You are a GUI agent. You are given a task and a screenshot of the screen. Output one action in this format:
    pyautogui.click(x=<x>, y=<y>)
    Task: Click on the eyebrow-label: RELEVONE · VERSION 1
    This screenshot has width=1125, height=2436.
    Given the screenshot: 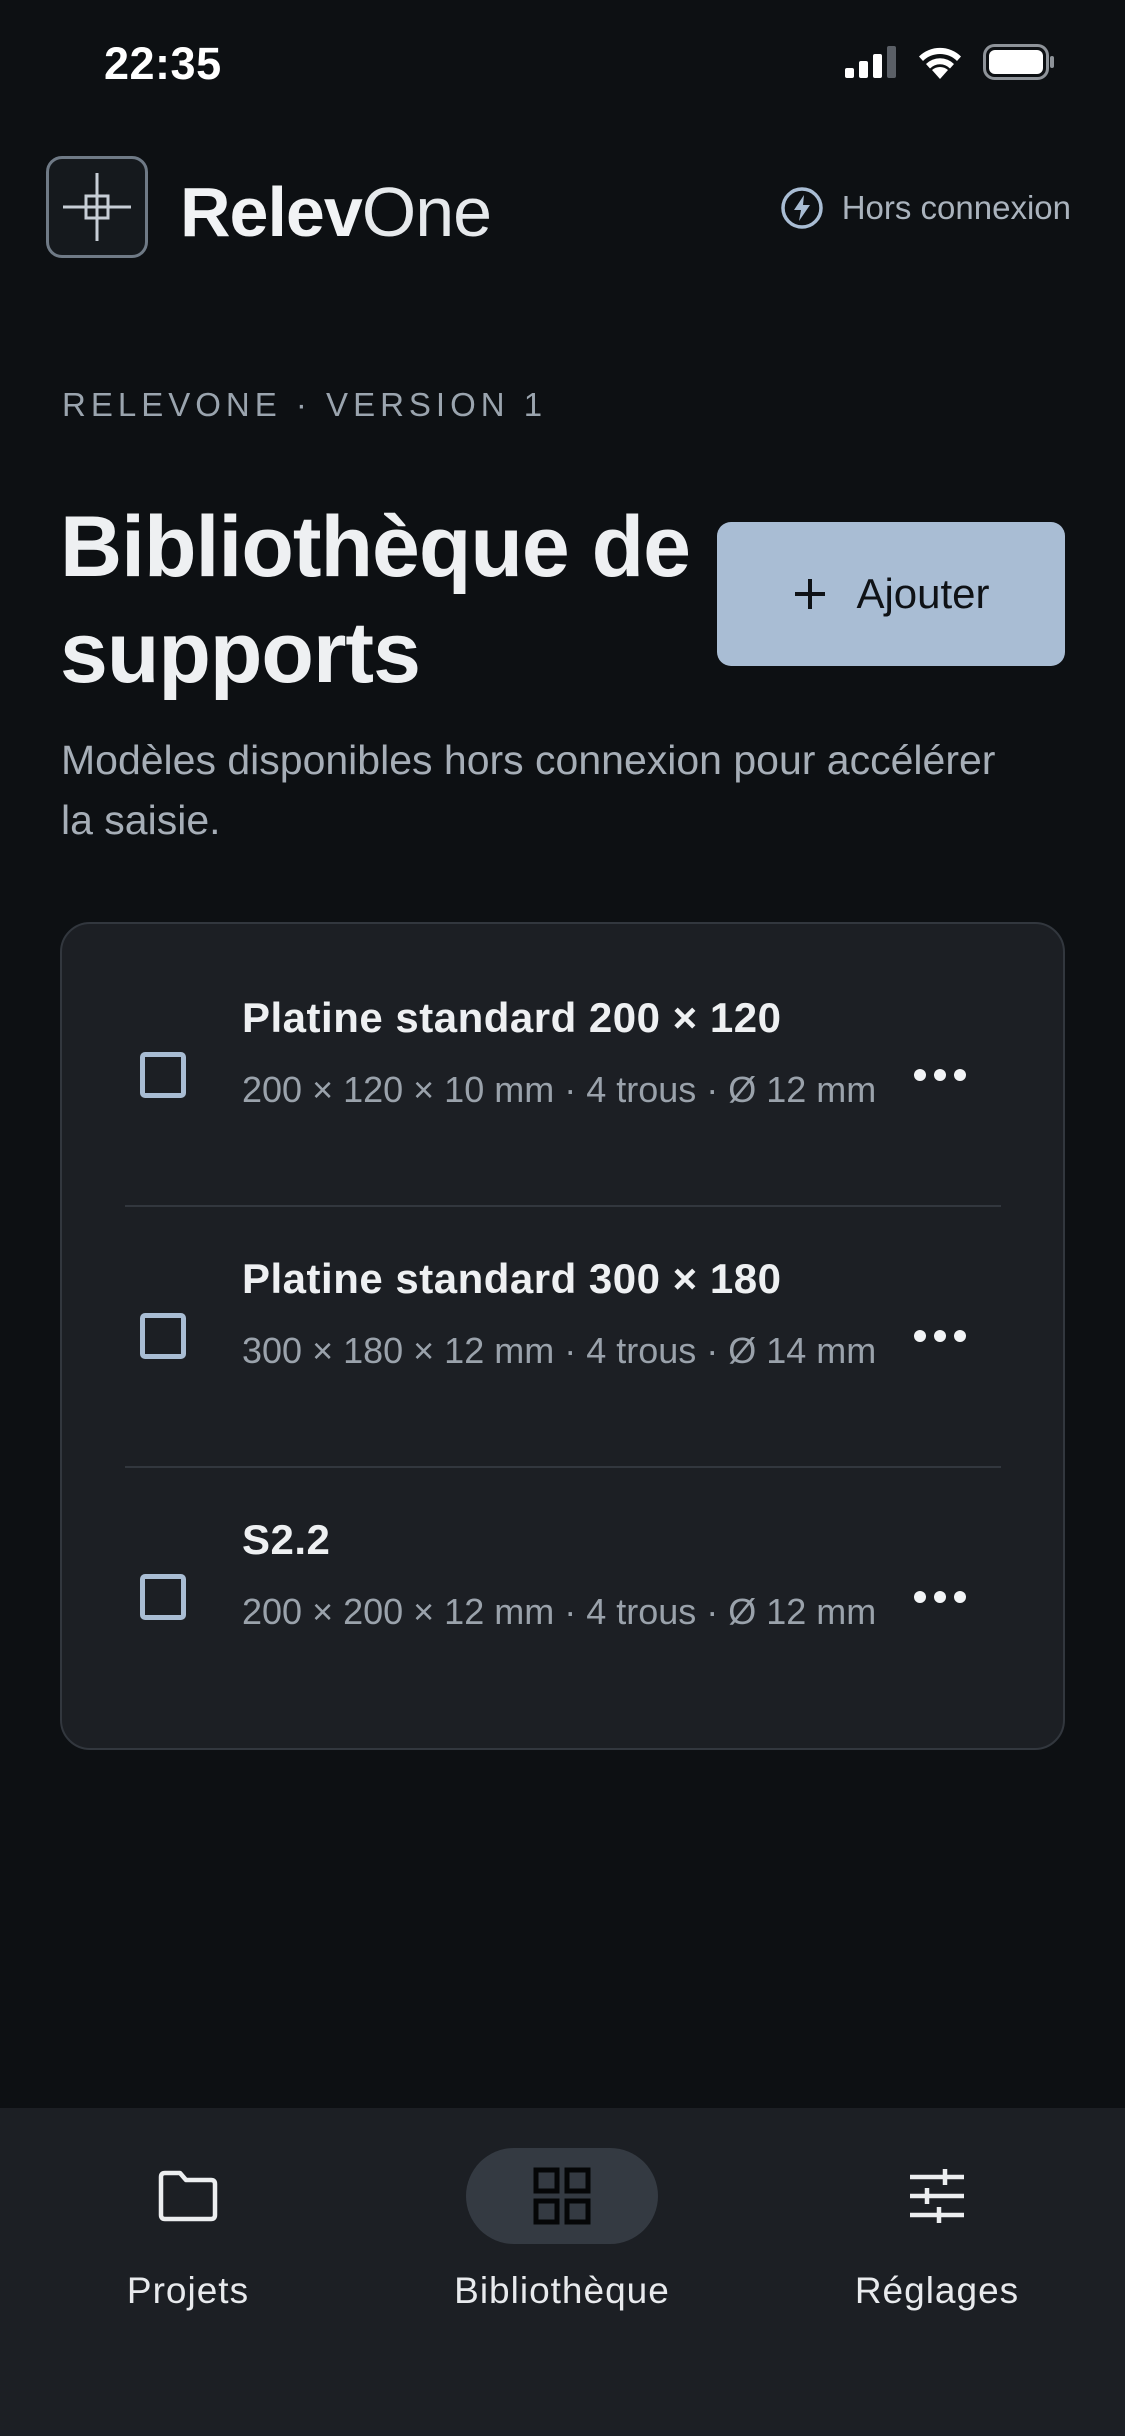 What is the action you would take?
    pyautogui.click(x=305, y=404)
    